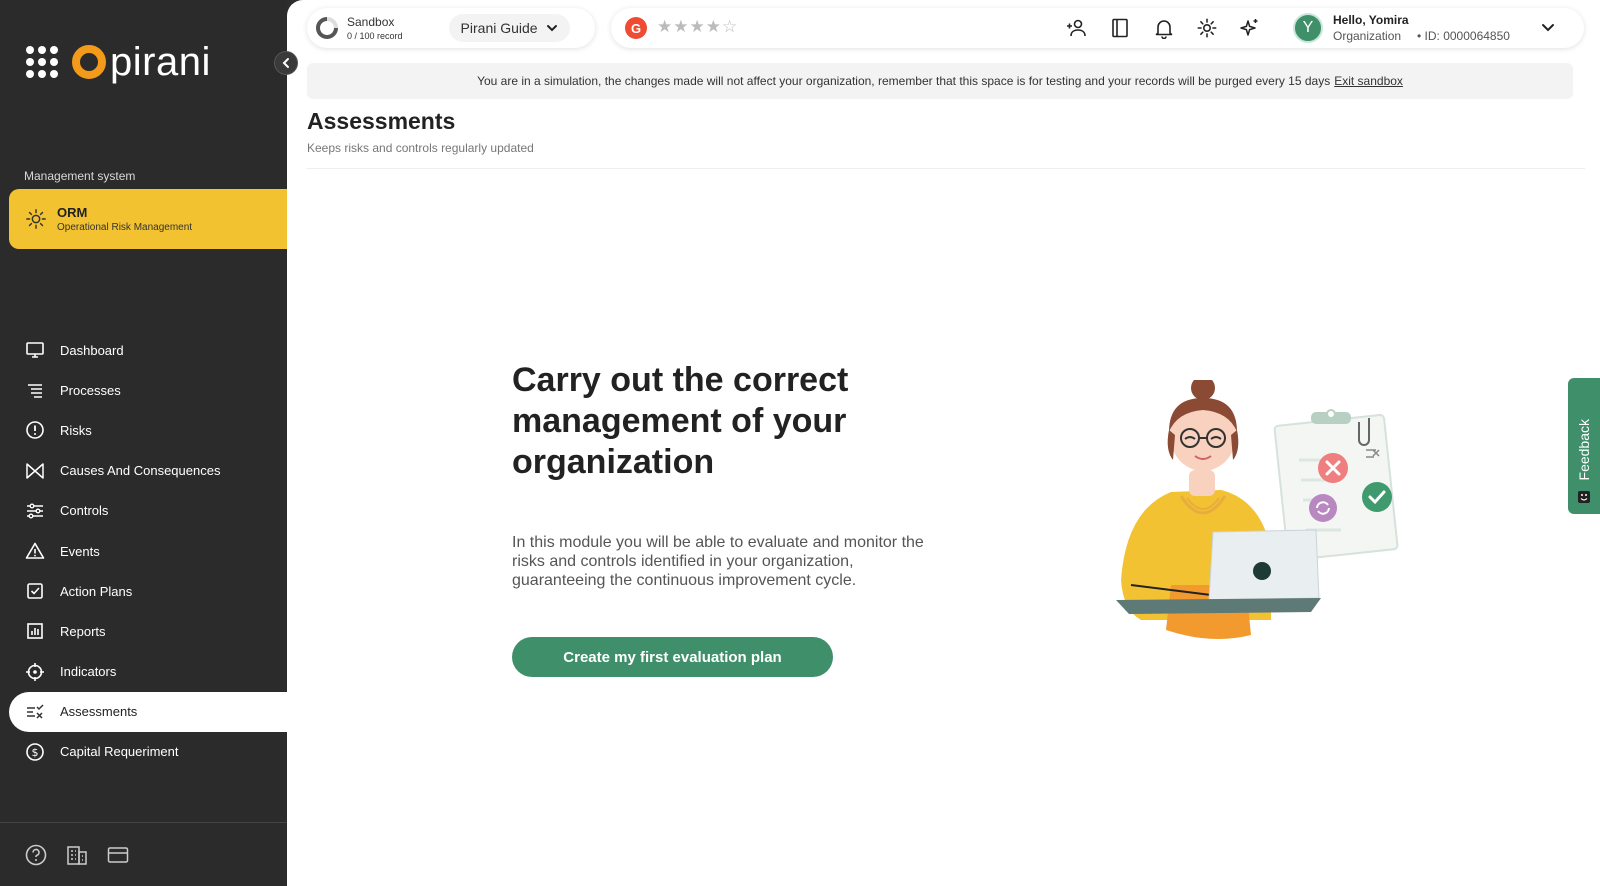 Image resolution: width=1600 pixels, height=886 pixels. Describe the element at coordinates (72, 212) in the screenshot. I see `module-title: ORM` at that location.